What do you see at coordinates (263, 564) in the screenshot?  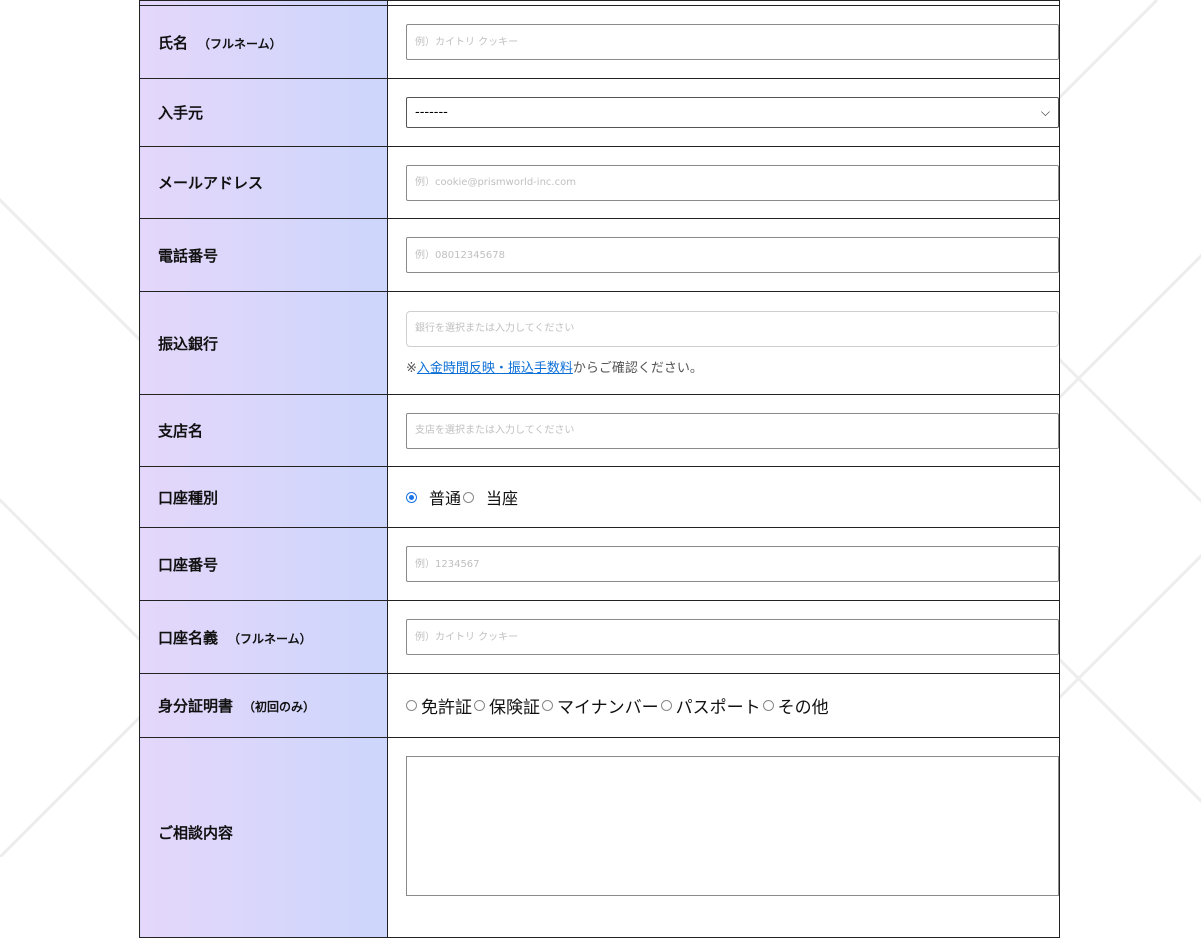 I see `account-number-label: 口座番号` at bounding box center [263, 564].